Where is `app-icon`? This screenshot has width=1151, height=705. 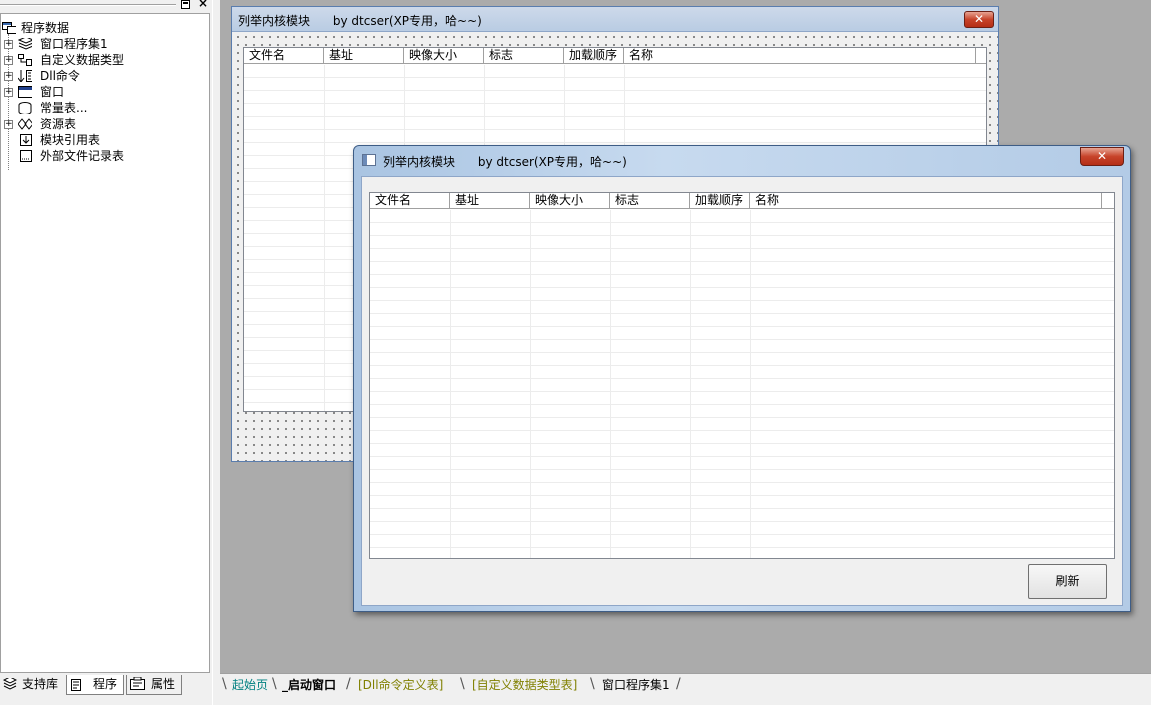 app-icon is located at coordinates (369, 160).